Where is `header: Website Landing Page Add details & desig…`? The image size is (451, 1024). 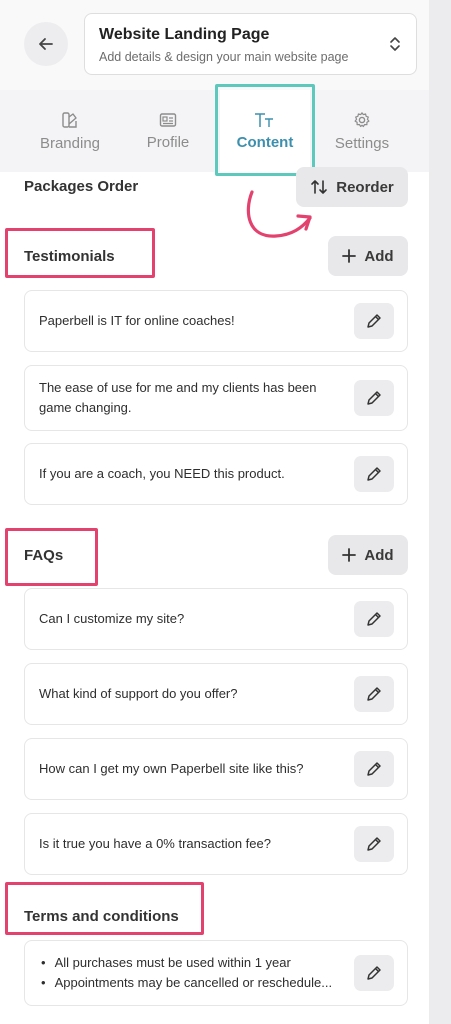
header: Website Landing Page Add details & desig… is located at coordinates (214, 45).